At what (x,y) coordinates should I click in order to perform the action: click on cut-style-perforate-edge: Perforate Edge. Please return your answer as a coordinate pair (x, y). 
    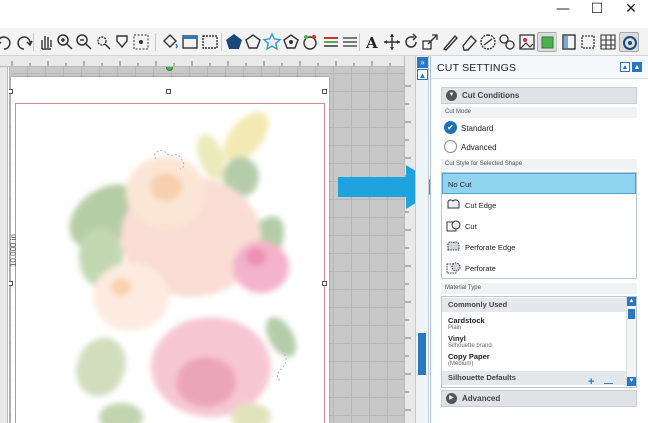
    Looking at the image, I should click on (539, 247).